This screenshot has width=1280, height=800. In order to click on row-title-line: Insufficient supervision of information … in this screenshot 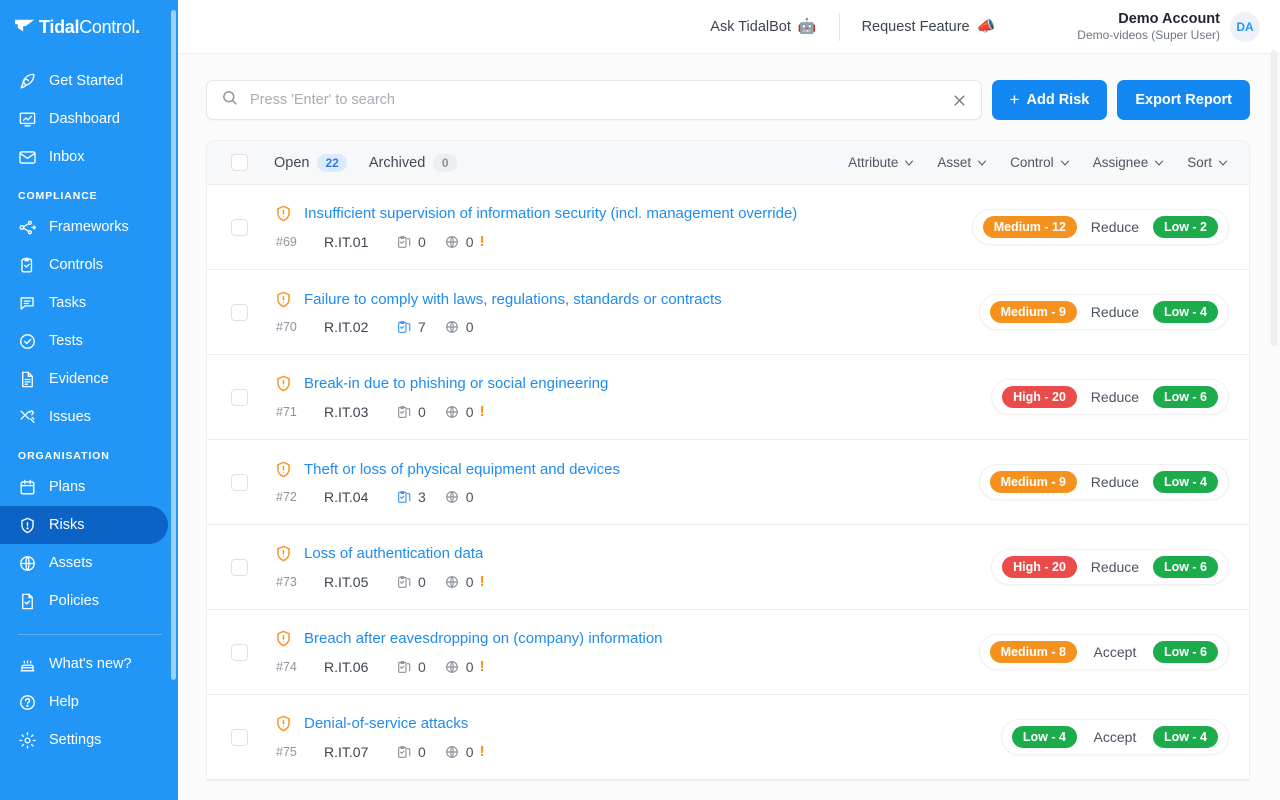, I will do `click(615, 213)`.